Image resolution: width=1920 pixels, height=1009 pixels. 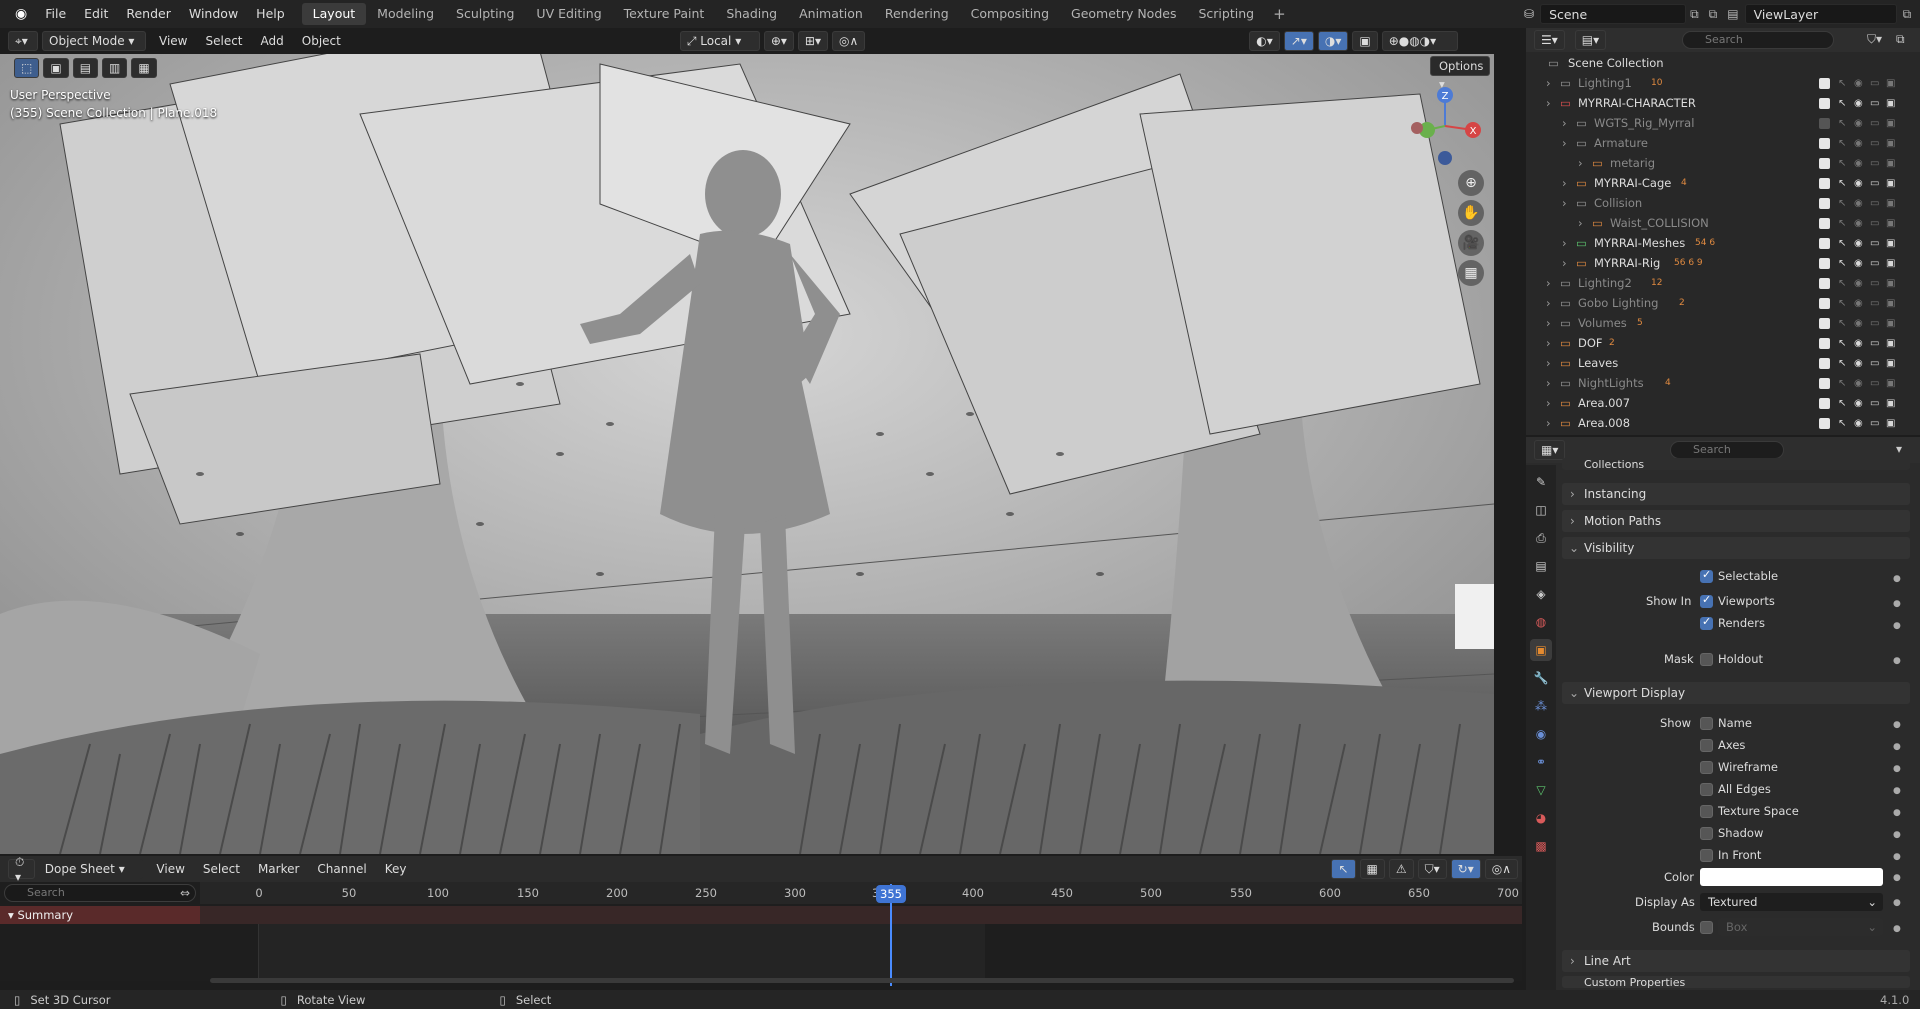 What do you see at coordinates (1343, 869) in the screenshot?
I see `only-selected-icon: ↖` at bounding box center [1343, 869].